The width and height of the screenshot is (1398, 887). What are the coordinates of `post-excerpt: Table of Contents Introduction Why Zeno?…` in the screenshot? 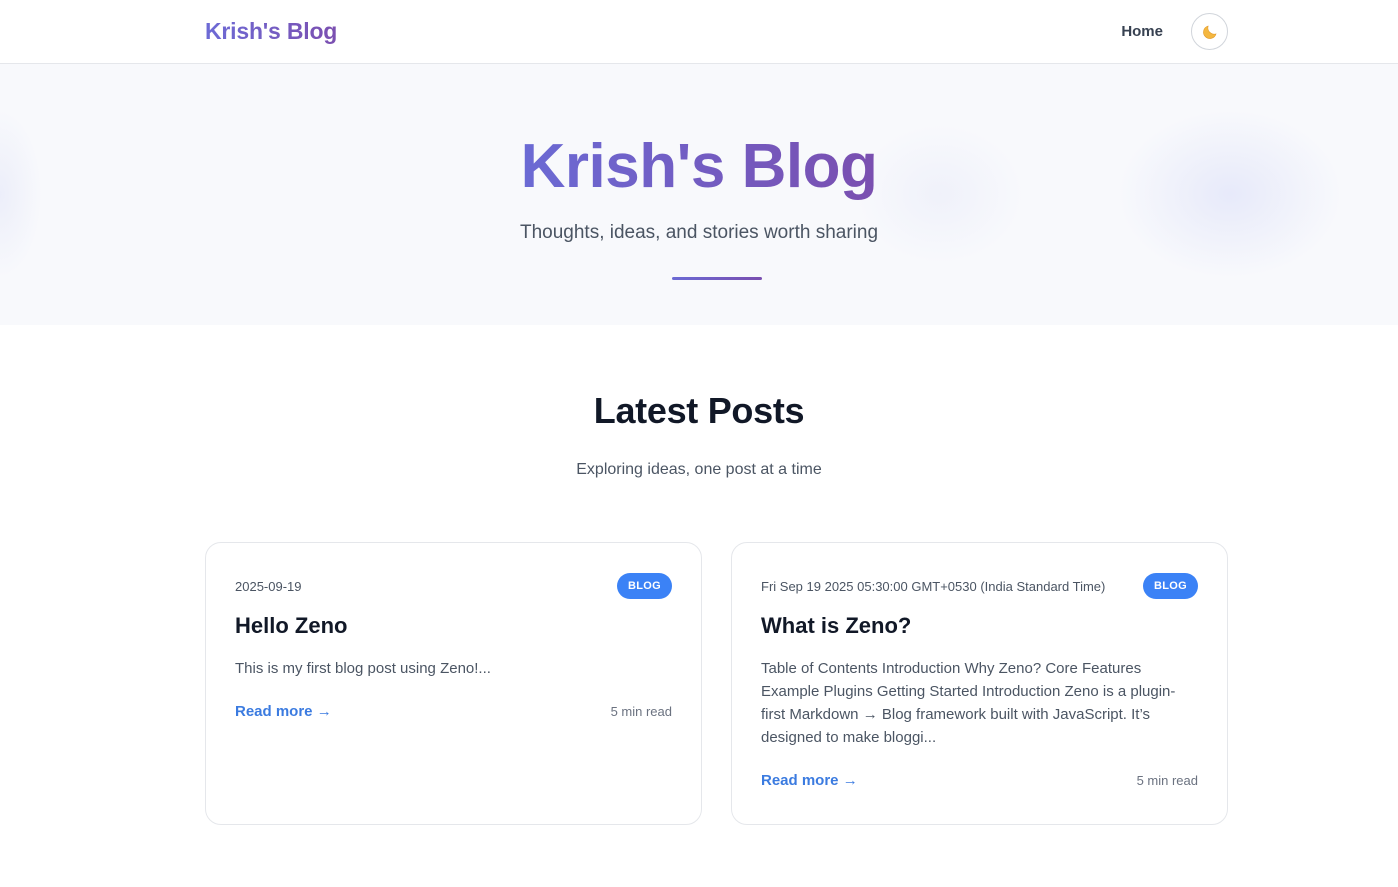 It's located at (968, 703).